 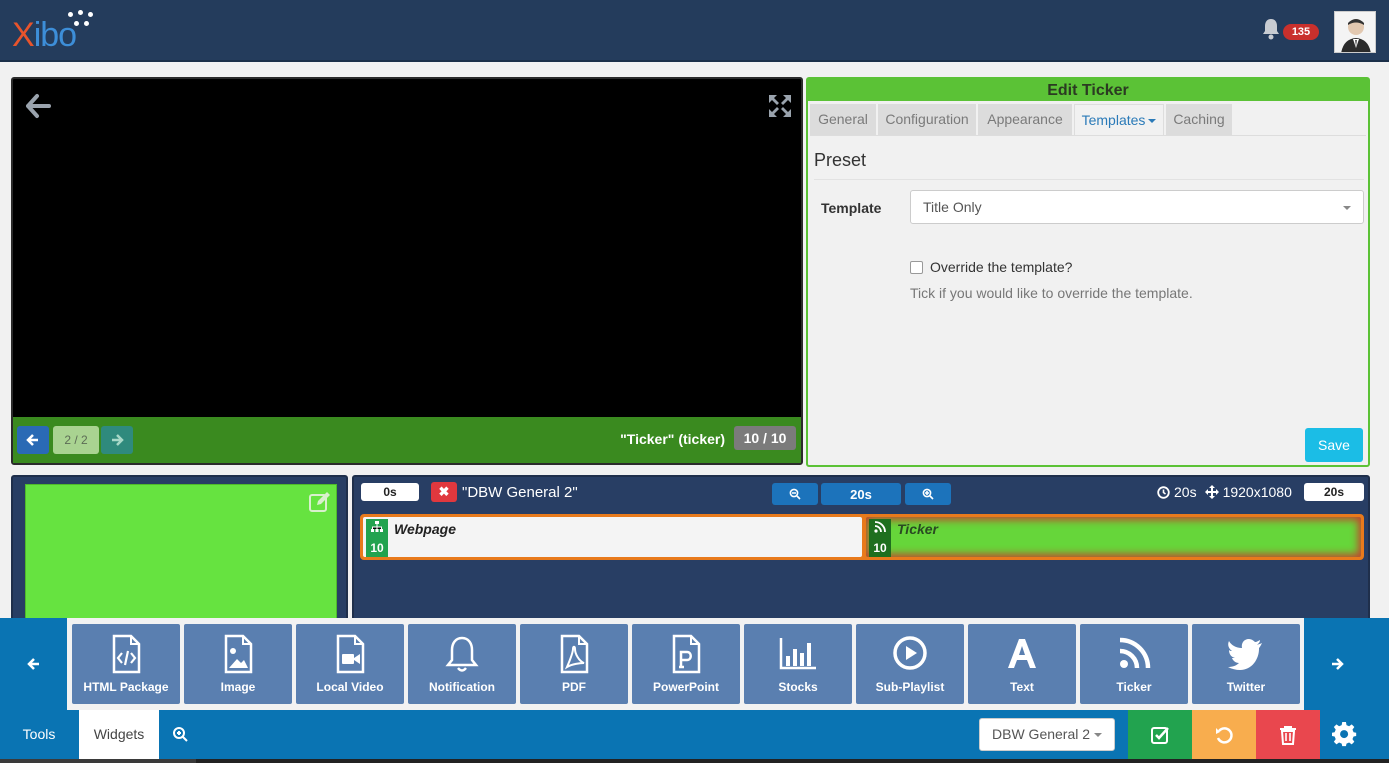 I want to click on template-select: Title Only, so click(x=1137, y=207).